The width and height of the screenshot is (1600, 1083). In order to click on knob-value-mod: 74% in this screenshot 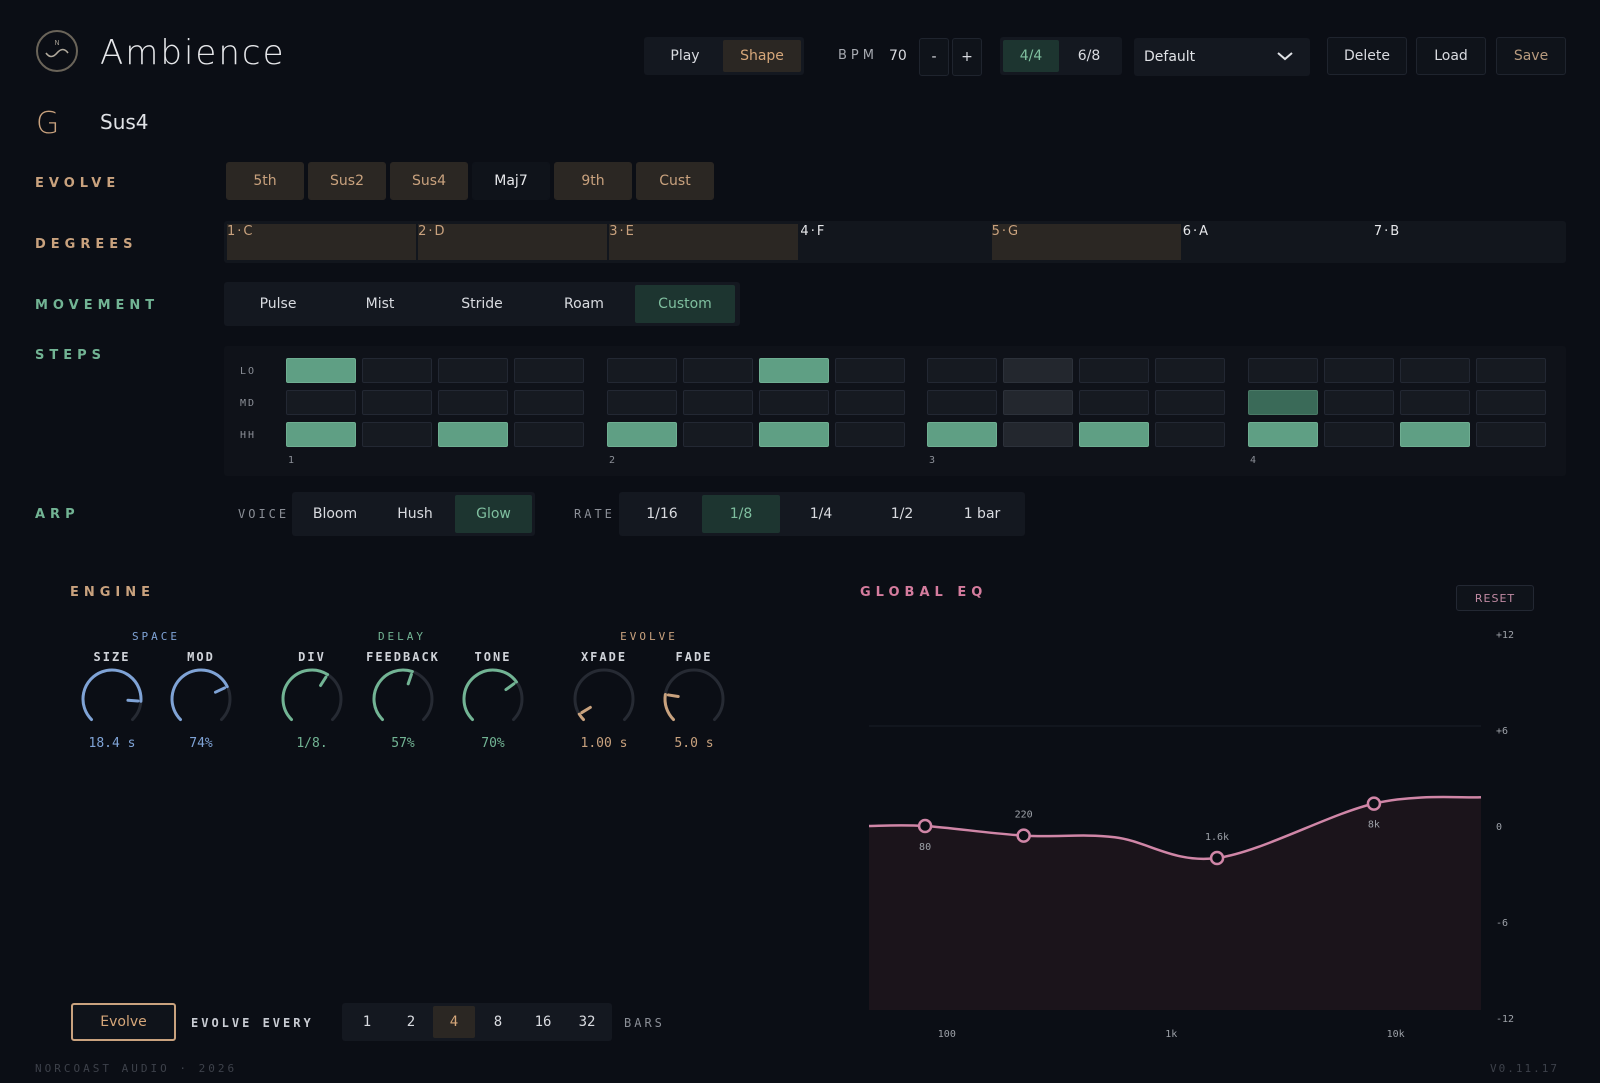, I will do `click(201, 743)`.